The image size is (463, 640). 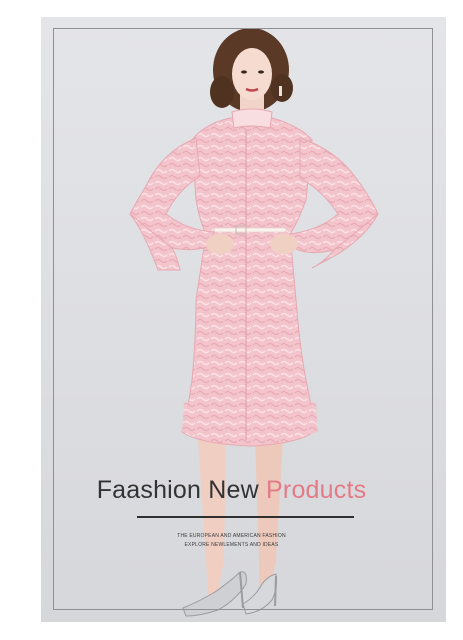 I want to click on tagline-line2: EXPLORE NEWLEMENTS AND IDEAS, so click(x=231, y=545).